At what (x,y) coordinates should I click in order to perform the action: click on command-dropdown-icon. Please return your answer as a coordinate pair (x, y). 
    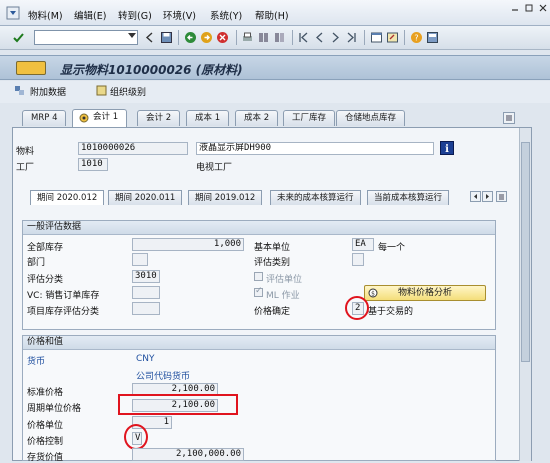
    Looking at the image, I should click on (132, 35).